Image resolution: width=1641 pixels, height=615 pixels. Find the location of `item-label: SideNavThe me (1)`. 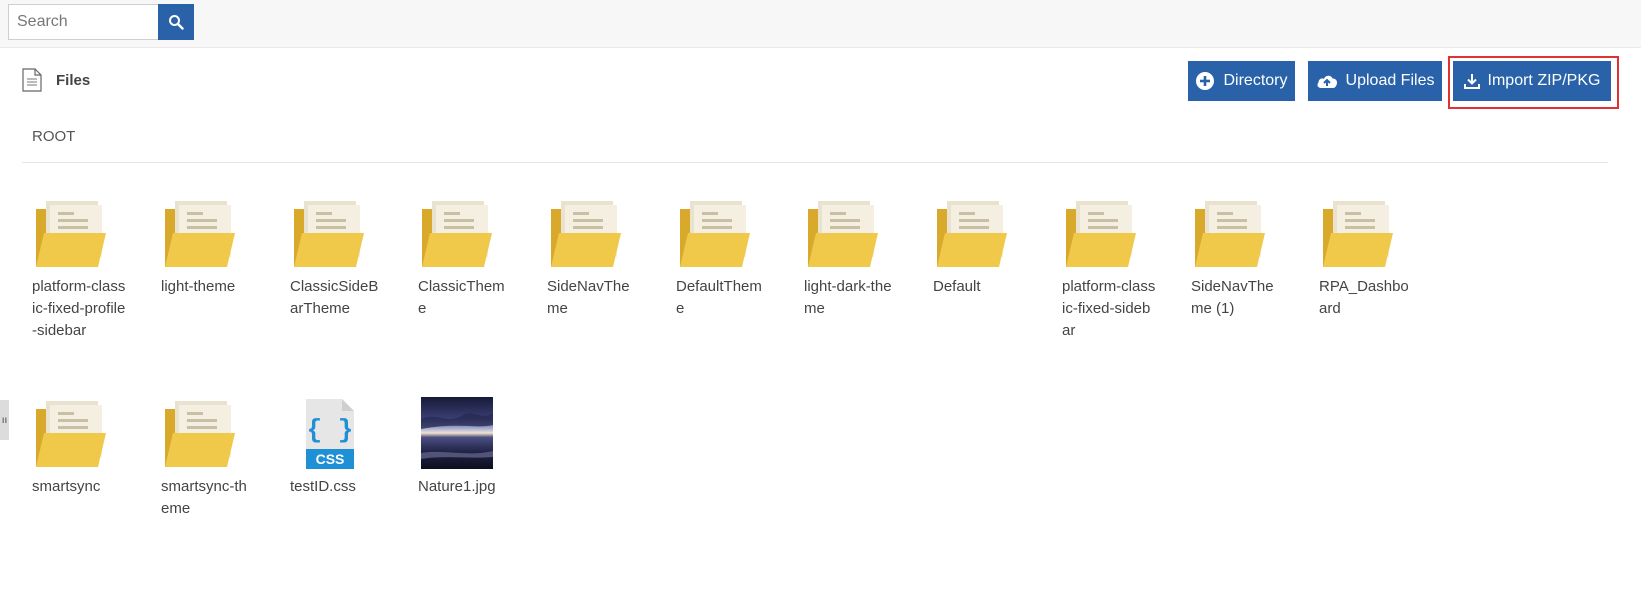

item-label: SideNavThe me (1) is located at coordinates (1232, 297).